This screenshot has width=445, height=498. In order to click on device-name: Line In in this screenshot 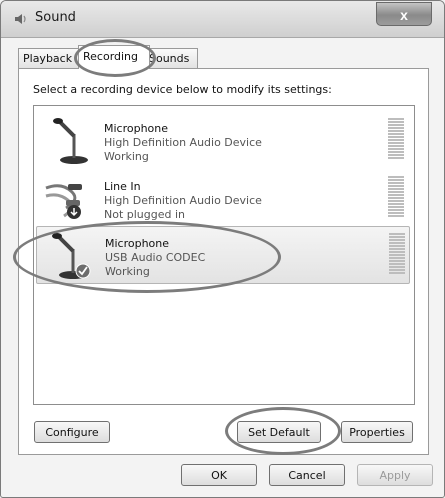, I will do `click(122, 186)`.